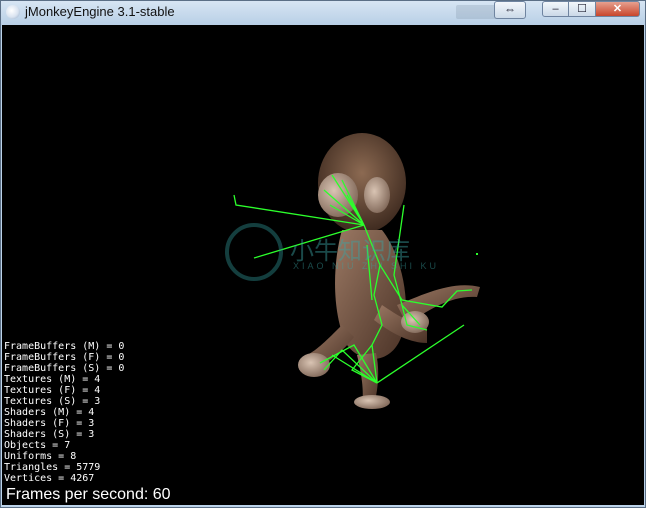  I want to click on stat-line: Textures (M) = 4, so click(52, 379).